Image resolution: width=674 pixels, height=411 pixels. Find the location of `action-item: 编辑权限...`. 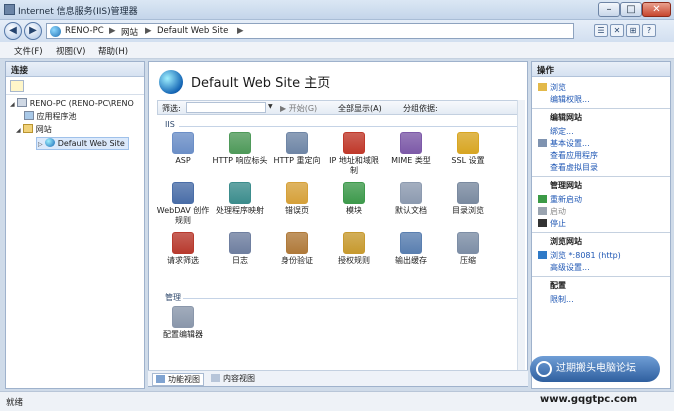

action-item: 编辑权限... is located at coordinates (564, 99).